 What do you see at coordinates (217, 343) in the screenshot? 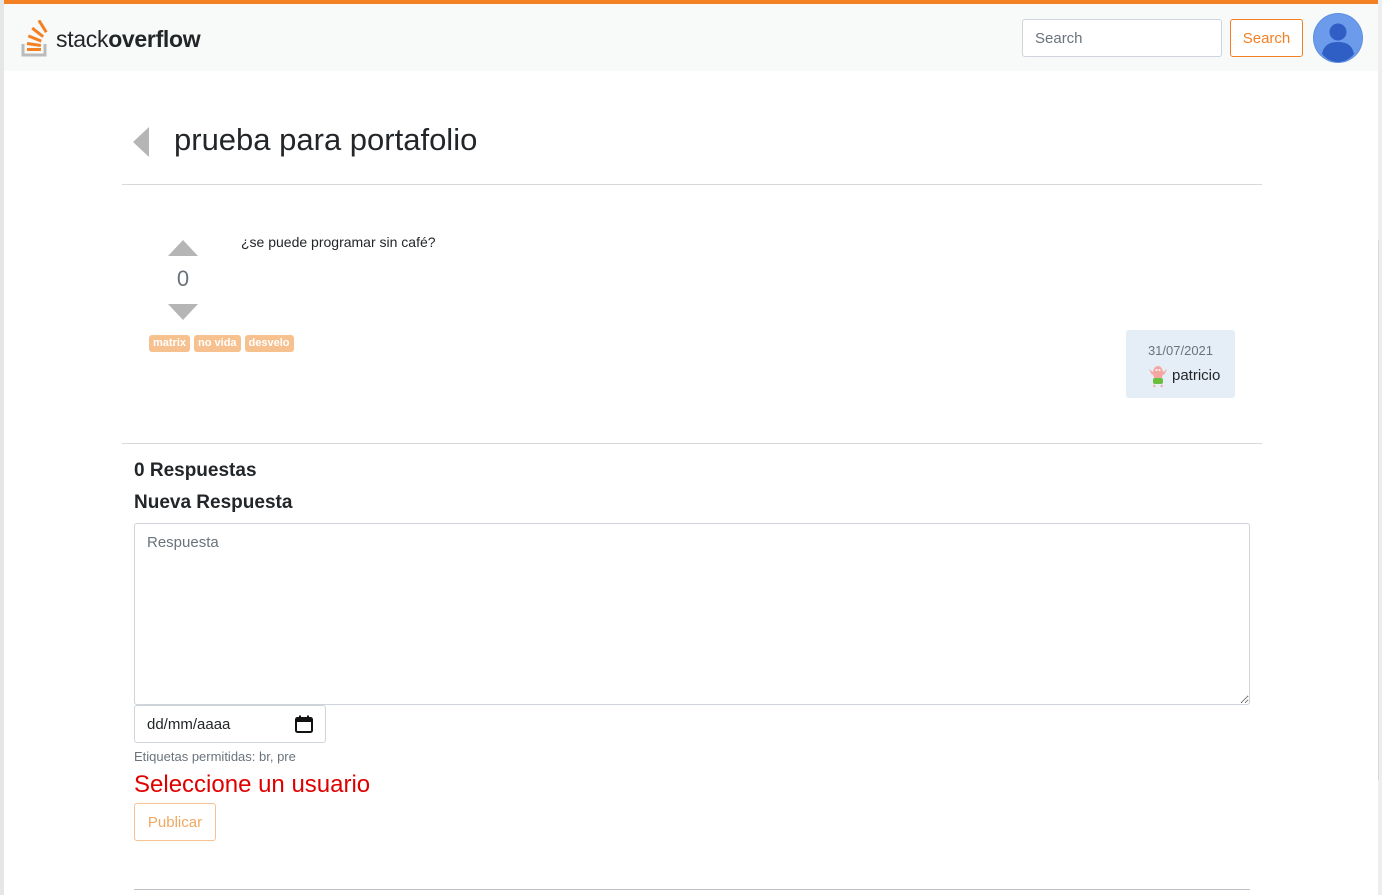
I see `tag: no vida` at bounding box center [217, 343].